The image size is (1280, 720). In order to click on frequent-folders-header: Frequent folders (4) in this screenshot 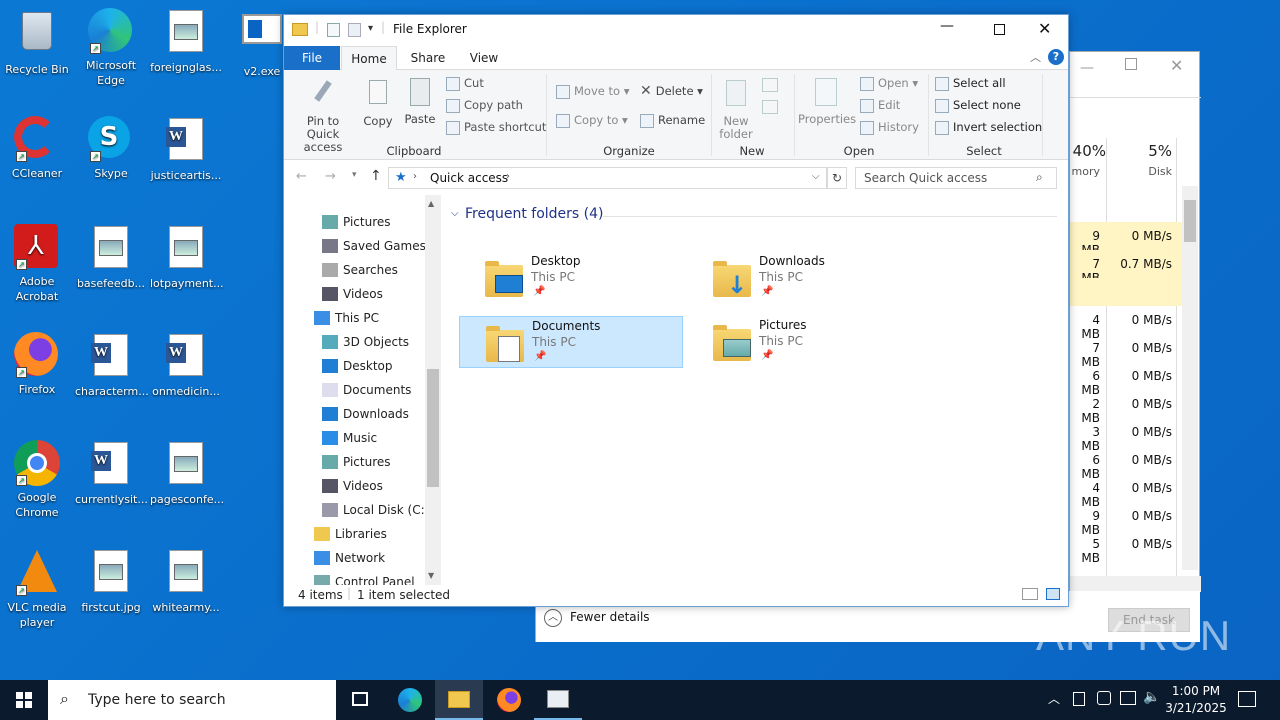, I will do `click(534, 214)`.